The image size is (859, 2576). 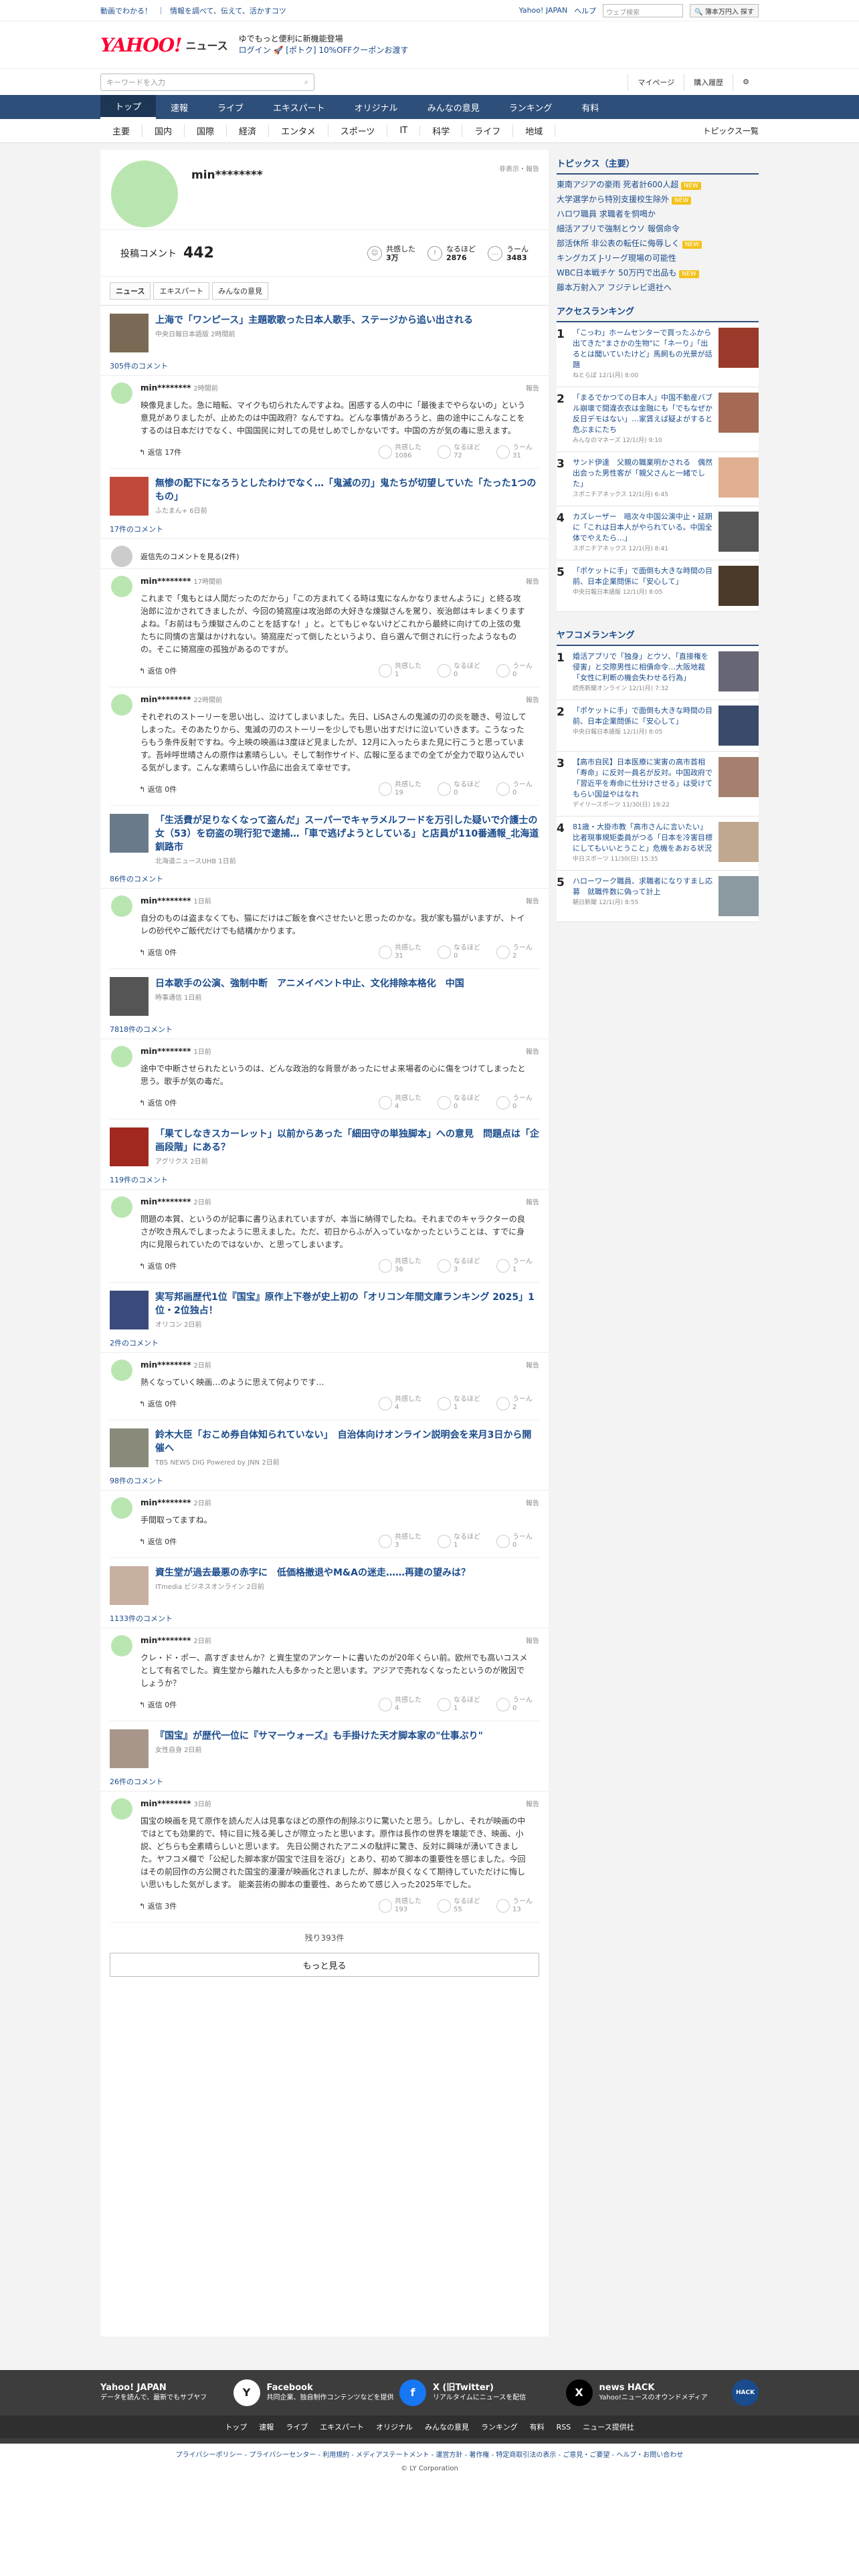 I want to click on tab-expert: エキスパート, so click(x=182, y=291).